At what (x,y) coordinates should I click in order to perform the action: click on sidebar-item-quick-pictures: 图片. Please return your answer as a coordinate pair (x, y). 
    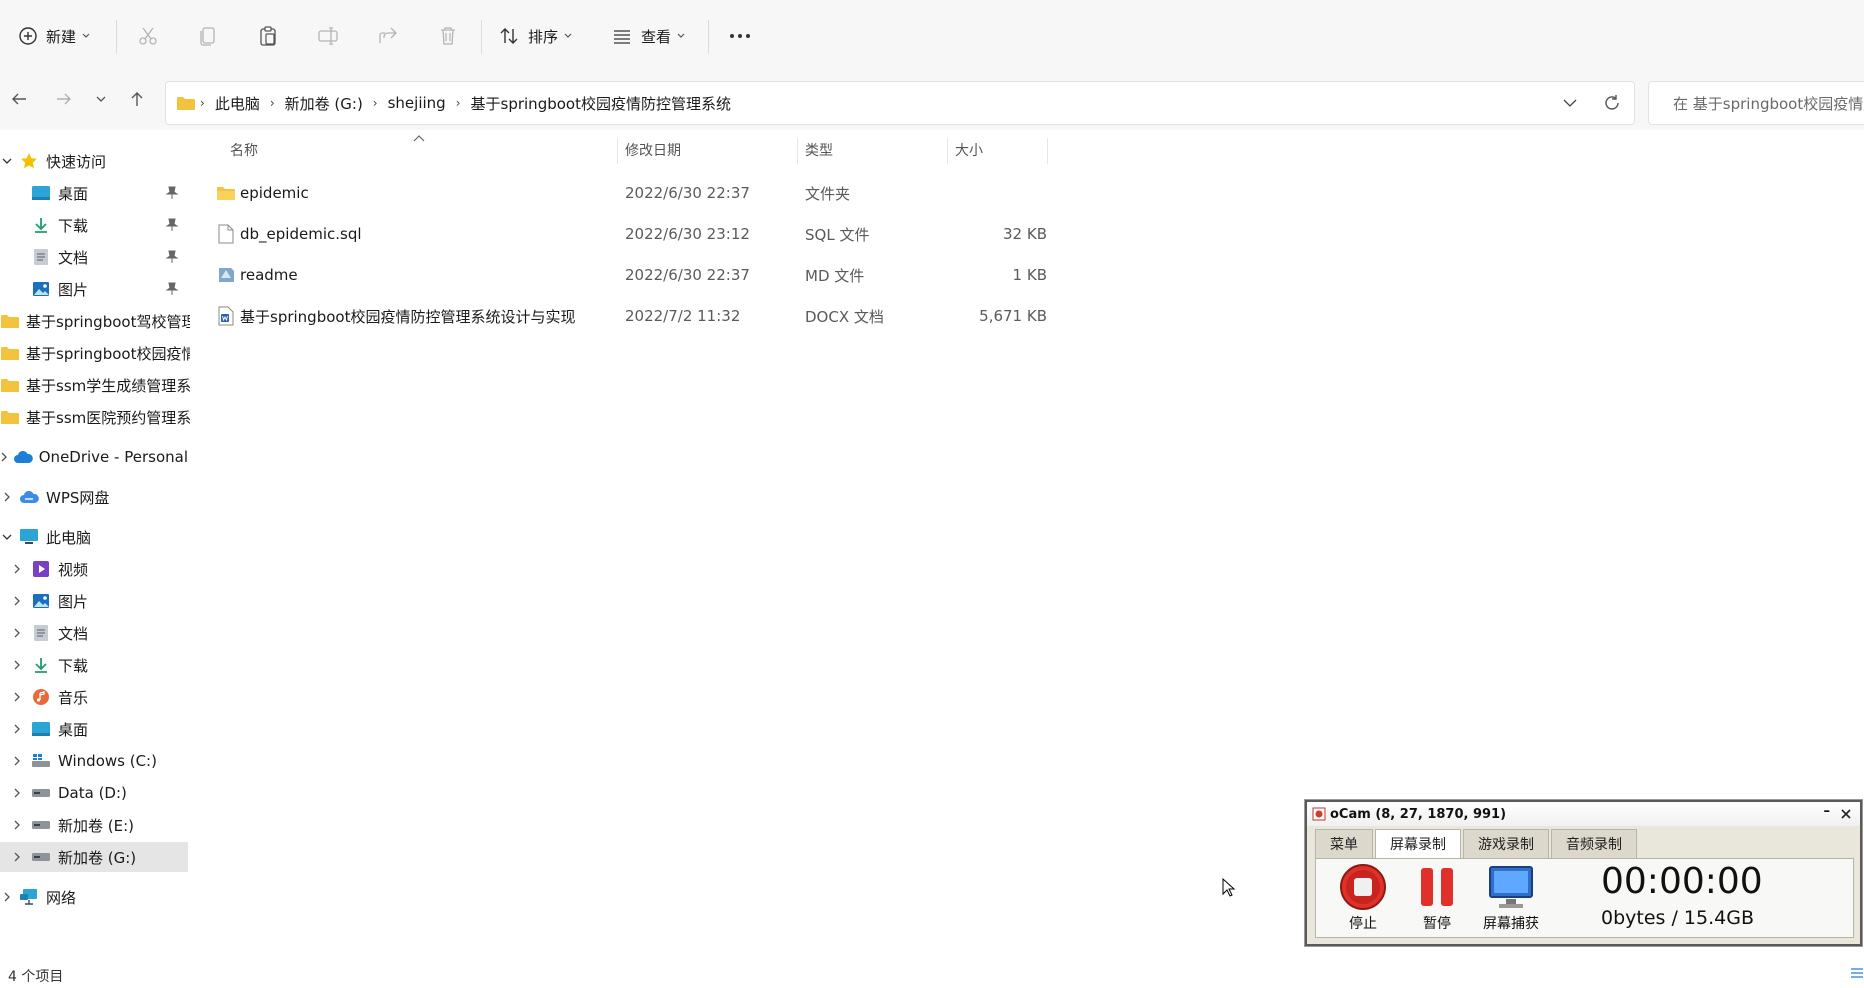
    Looking at the image, I should click on (94, 289).